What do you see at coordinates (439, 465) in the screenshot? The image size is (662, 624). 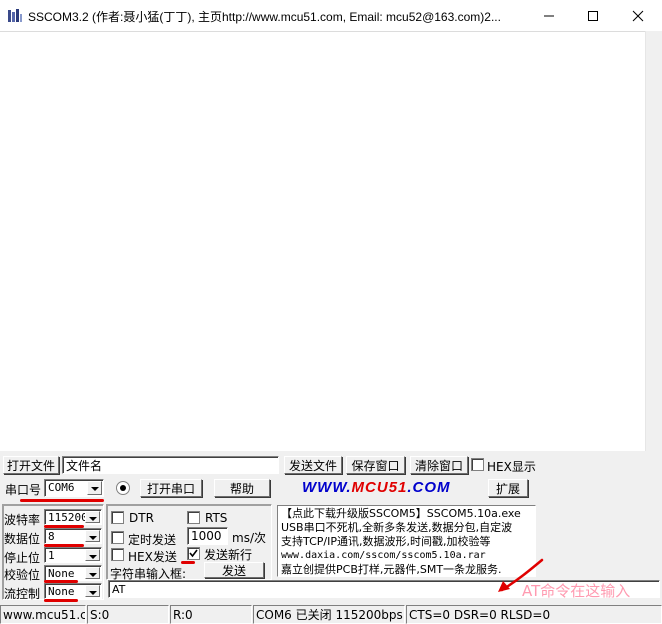 I see `clear-window-button: 清除窗口` at bounding box center [439, 465].